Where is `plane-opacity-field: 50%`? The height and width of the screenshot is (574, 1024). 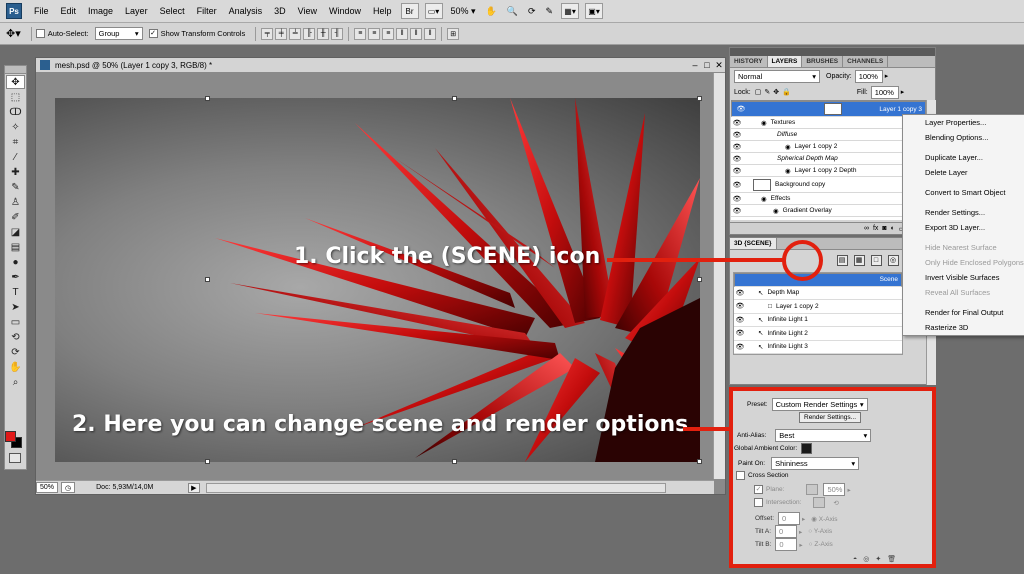 plane-opacity-field: 50% is located at coordinates (834, 489).